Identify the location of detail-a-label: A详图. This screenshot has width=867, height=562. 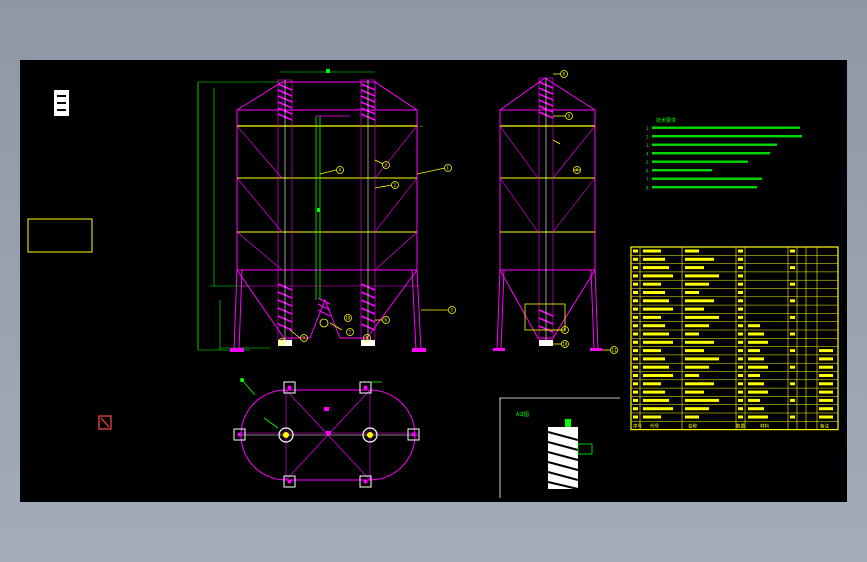
(522, 414).